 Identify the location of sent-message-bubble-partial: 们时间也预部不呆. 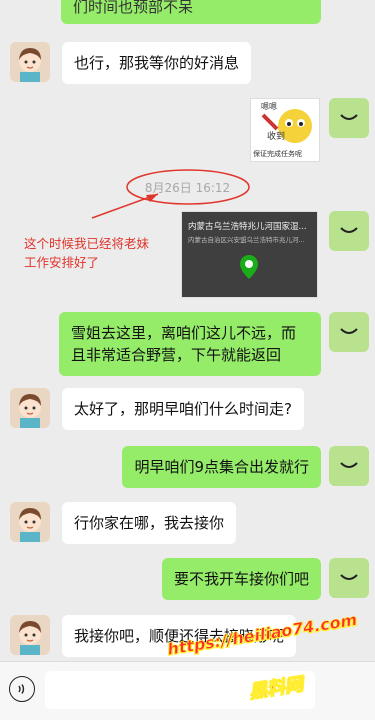
(191, 12).